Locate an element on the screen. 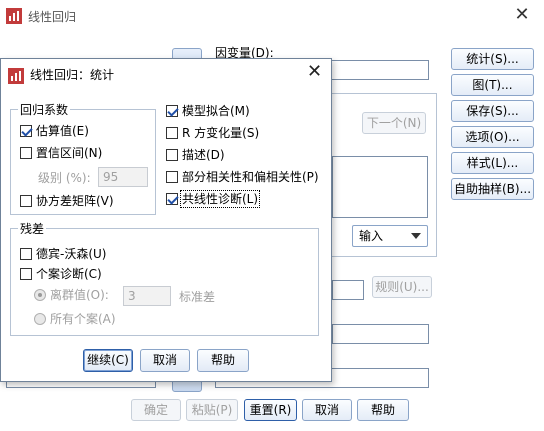  descriptives-checkbox: 描述(D) is located at coordinates (195, 156).